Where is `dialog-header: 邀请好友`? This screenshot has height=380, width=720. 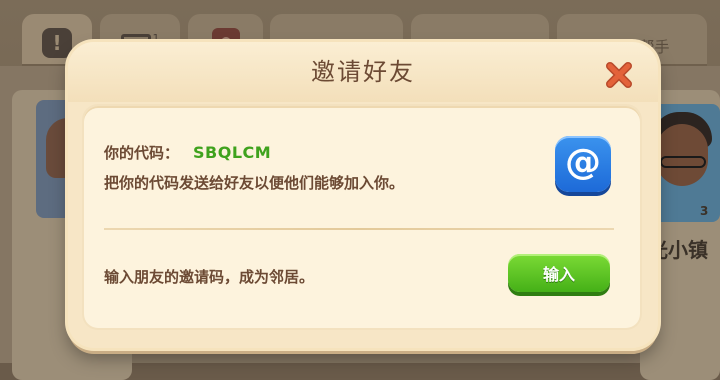 dialog-header: 邀请好友 is located at coordinates (363, 72).